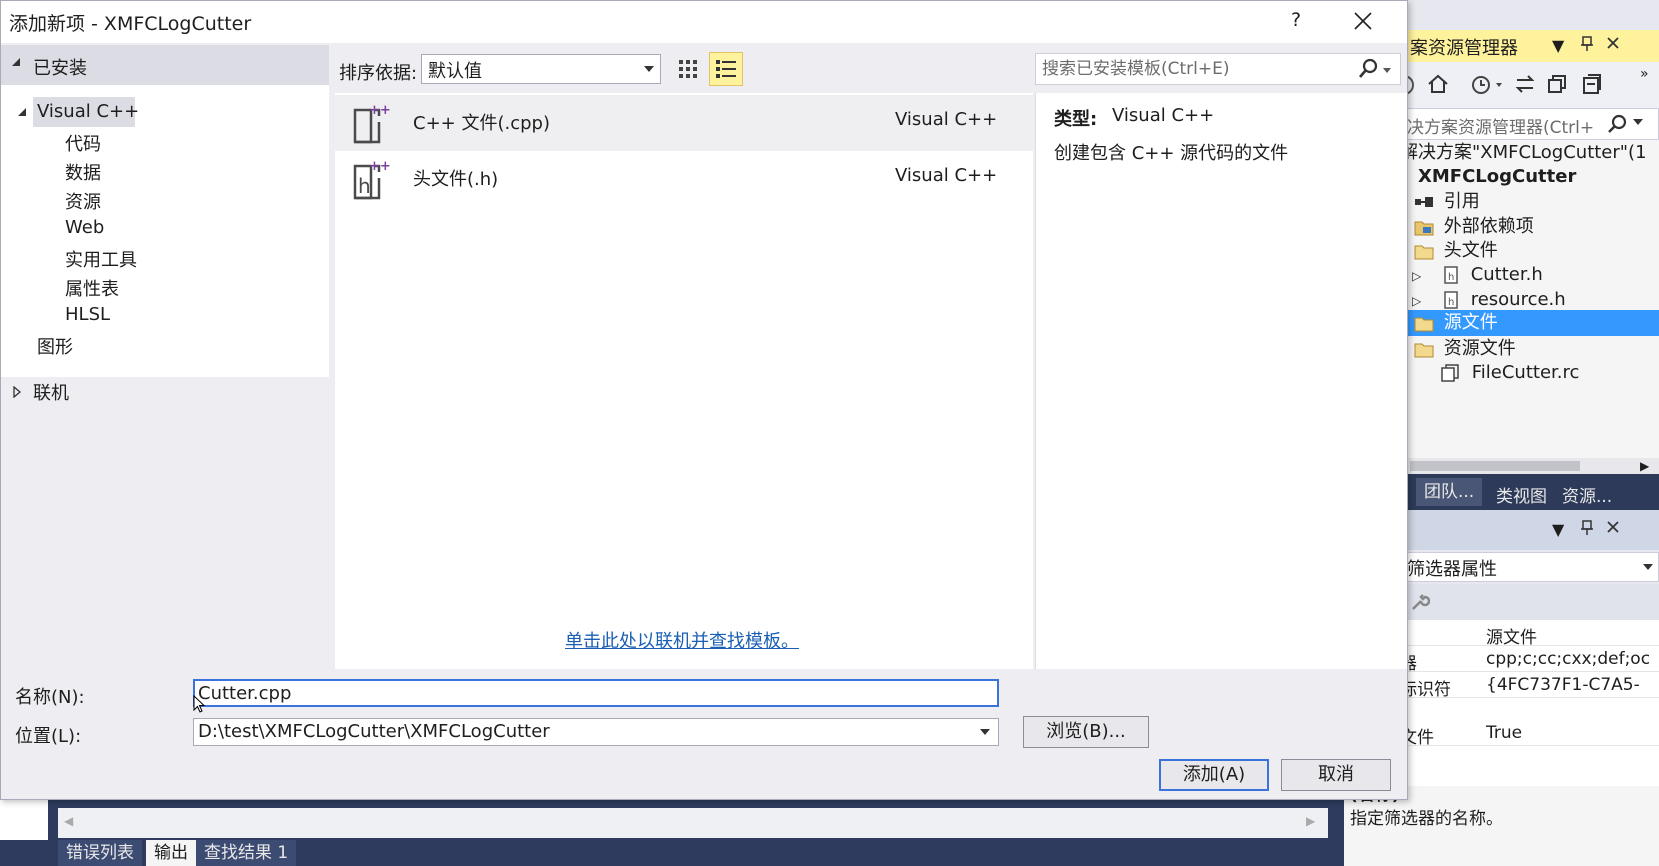 The width and height of the screenshot is (1659, 866). What do you see at coordinates (1529, 733) in the screenshot?
I see `property-row: 文件 True` at bounding box center [1529, 733].